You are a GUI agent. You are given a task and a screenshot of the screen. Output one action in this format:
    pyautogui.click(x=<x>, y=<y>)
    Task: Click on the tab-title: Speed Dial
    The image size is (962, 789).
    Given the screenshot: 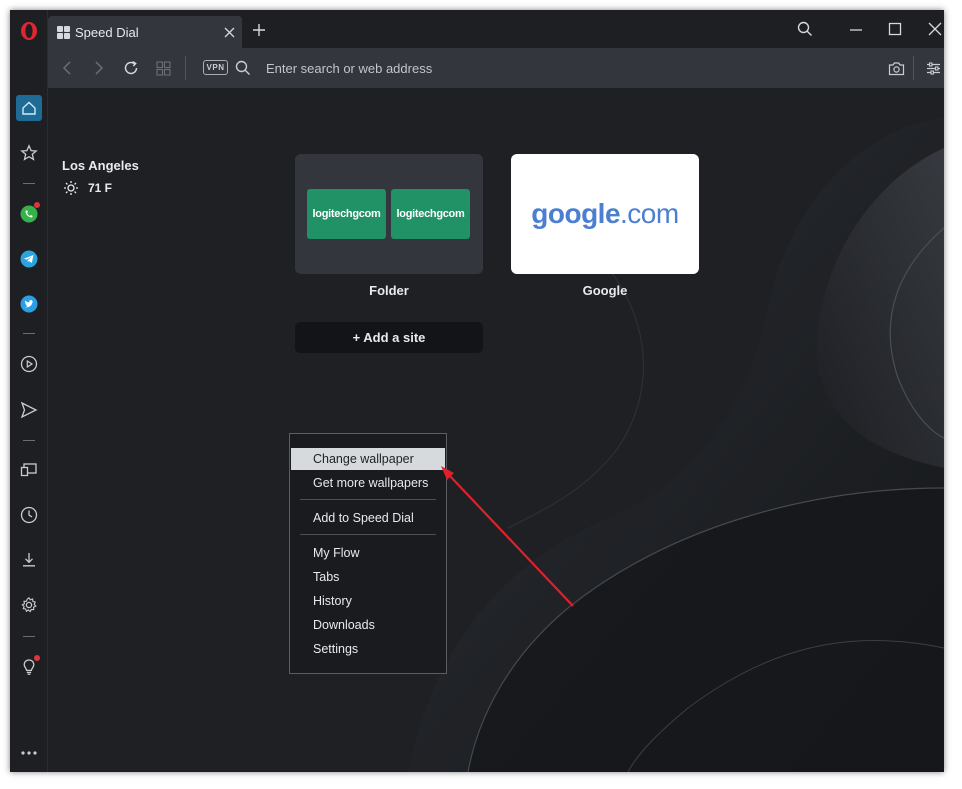 What is the action you would take?
    pyautogui.click(x=107, y=32)
    